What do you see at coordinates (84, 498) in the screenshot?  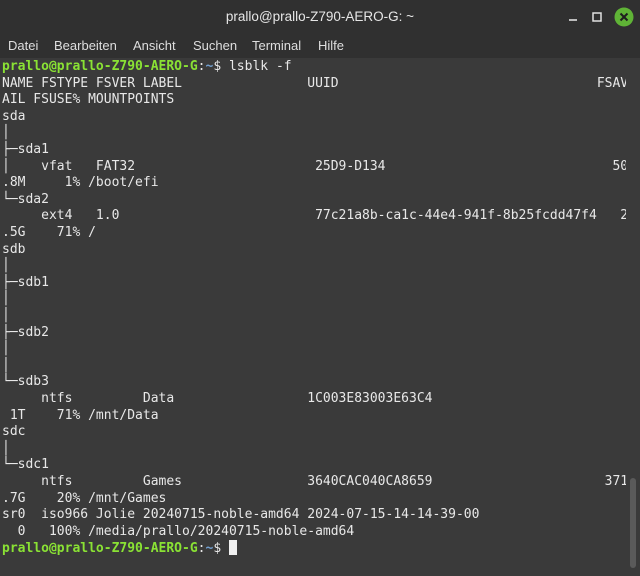 I see `output-line: .7G 20% /mnt/Games` at bounding box center [84, 498].